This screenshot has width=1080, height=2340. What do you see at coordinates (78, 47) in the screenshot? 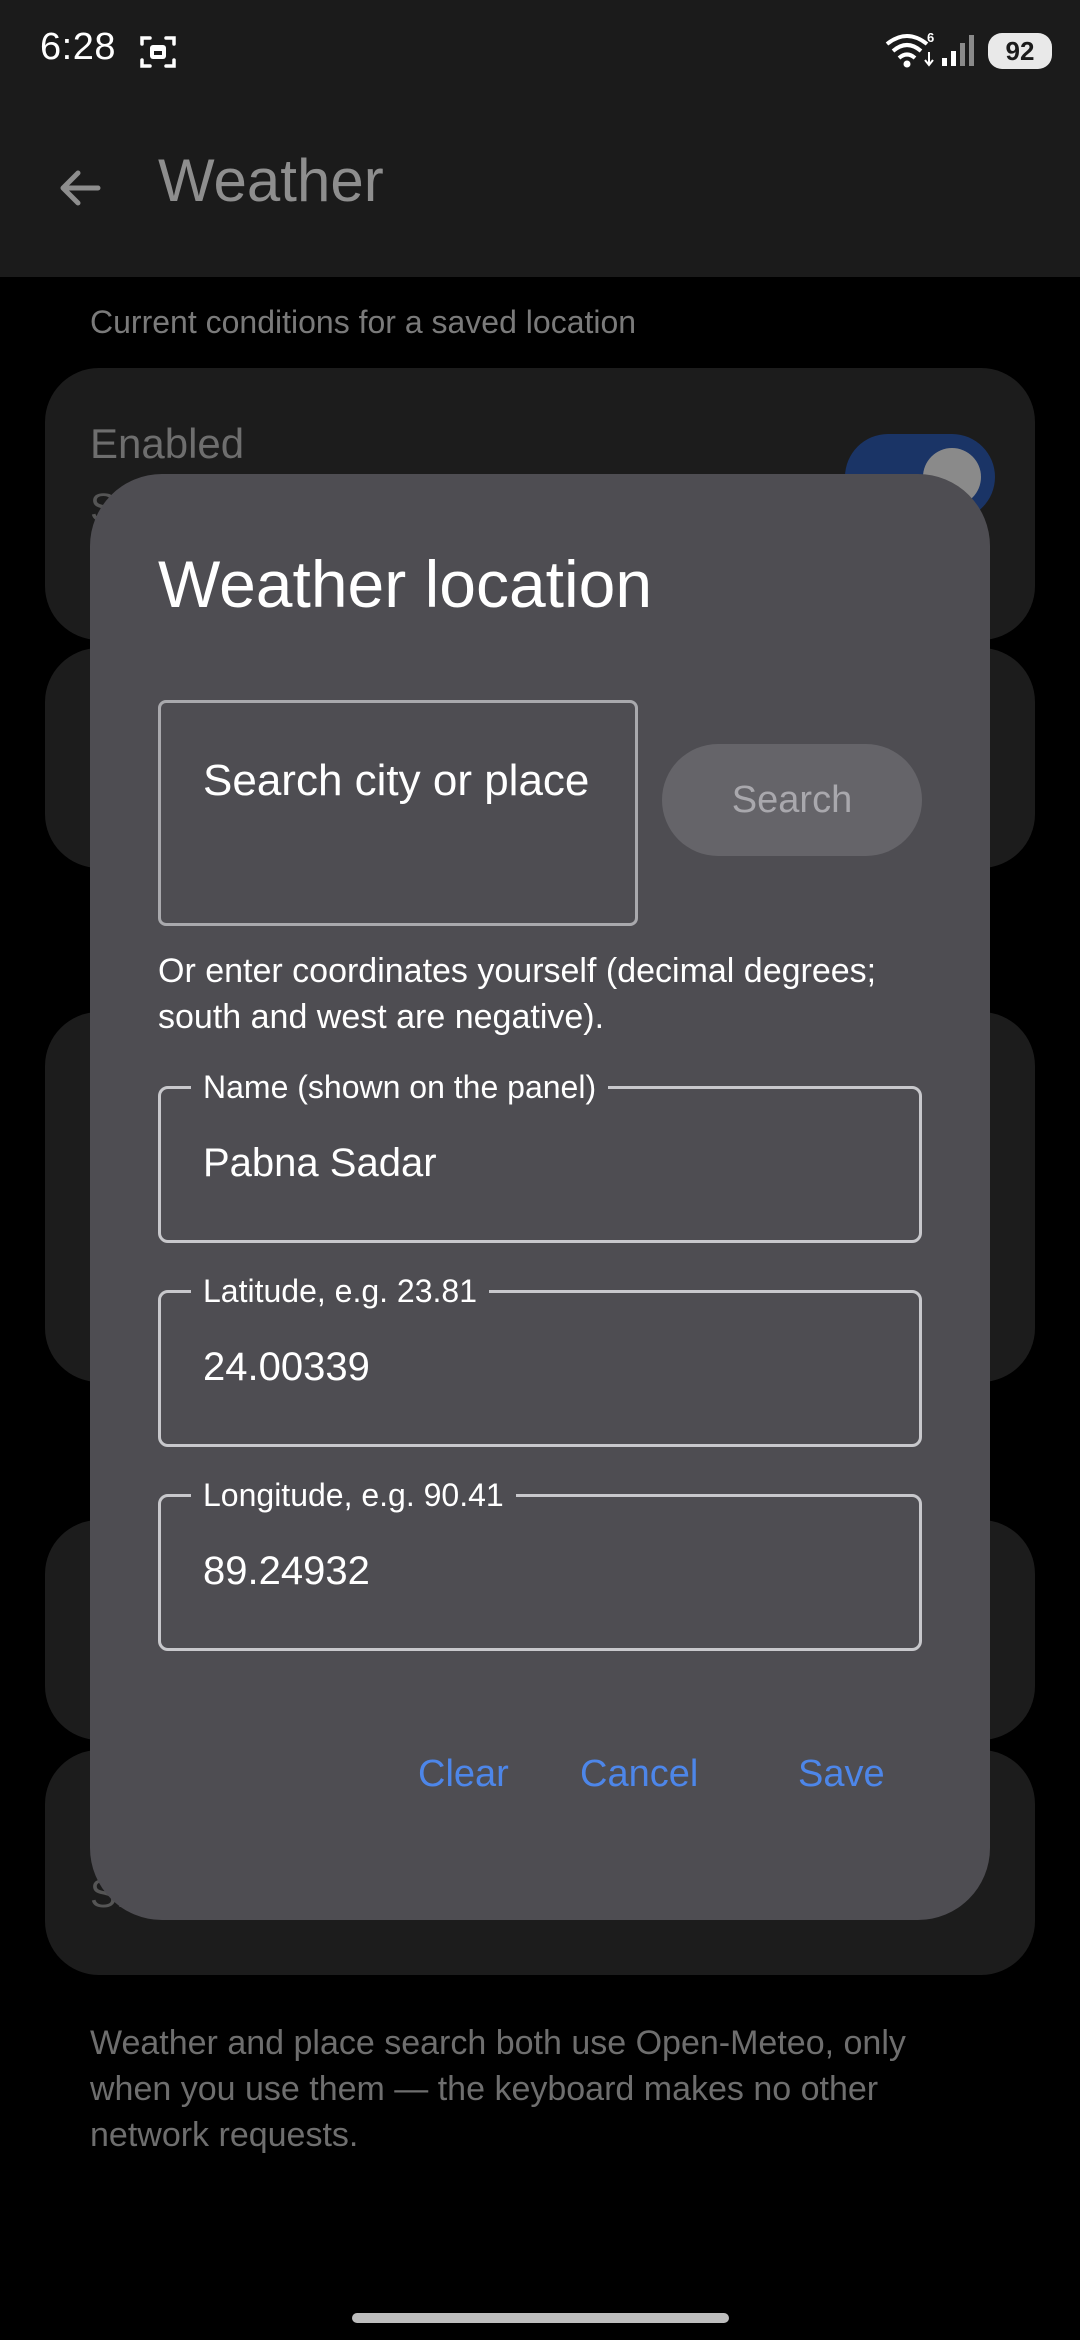
I see `status-time: 6:28` at bounding box center [78, 47].